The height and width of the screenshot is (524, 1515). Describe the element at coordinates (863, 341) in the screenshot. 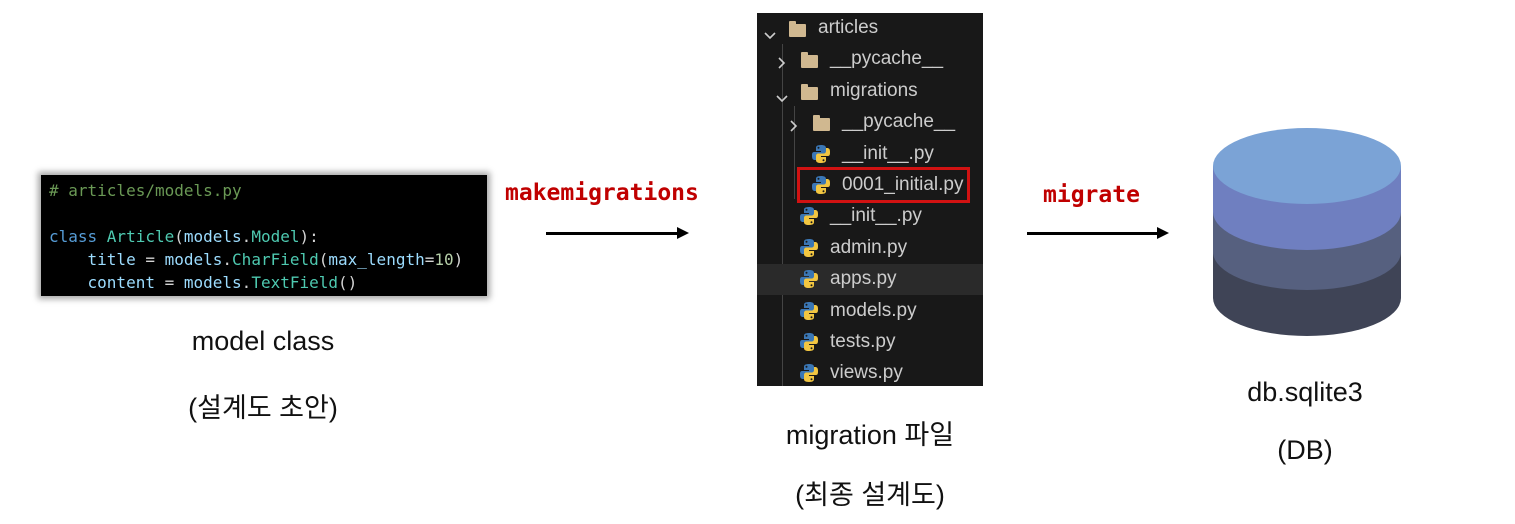

I see `explorer-row-label: tests.py` at that location.